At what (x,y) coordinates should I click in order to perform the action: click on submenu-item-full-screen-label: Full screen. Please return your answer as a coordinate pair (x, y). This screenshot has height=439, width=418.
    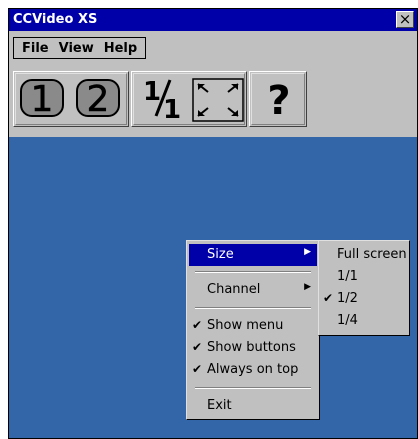
    Looking at the image, I should click on (372, 254).